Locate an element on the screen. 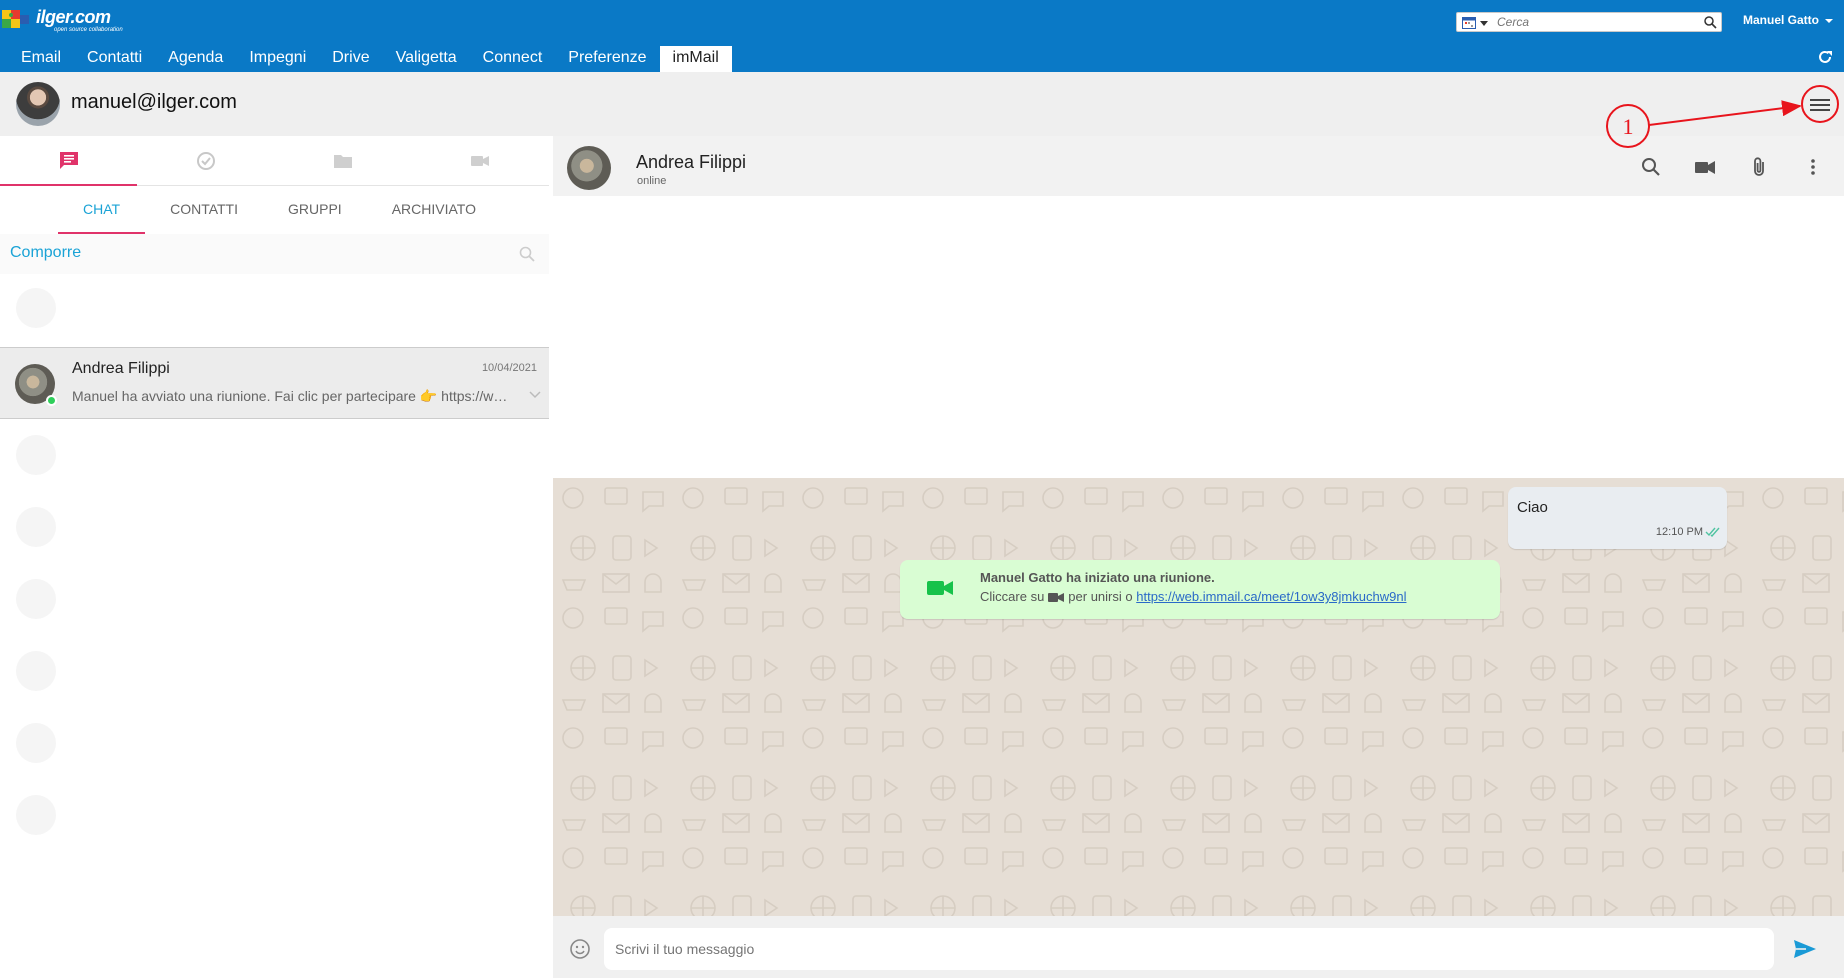 This screenshot has width=1844, height=978. meeting-middle: per unirsi o is located at coordinates (1100, 596).